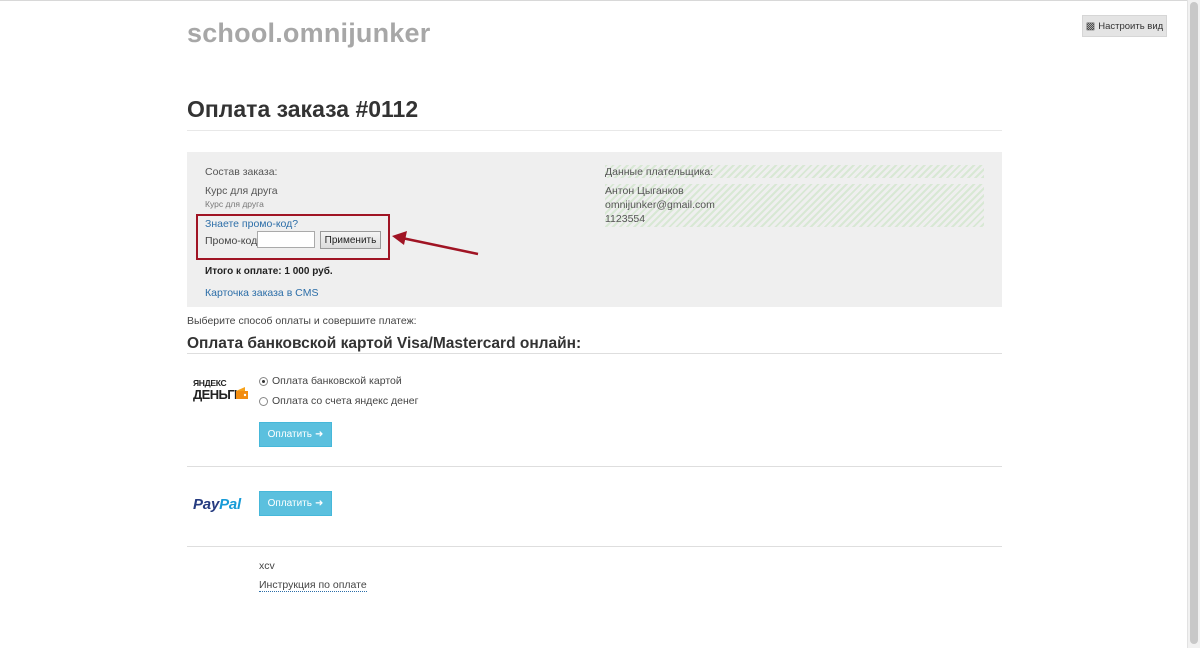  Describe the element at coordinates (289, 503) in the screenshot. I see `paypal-pay-label: Оплатить` at that location.